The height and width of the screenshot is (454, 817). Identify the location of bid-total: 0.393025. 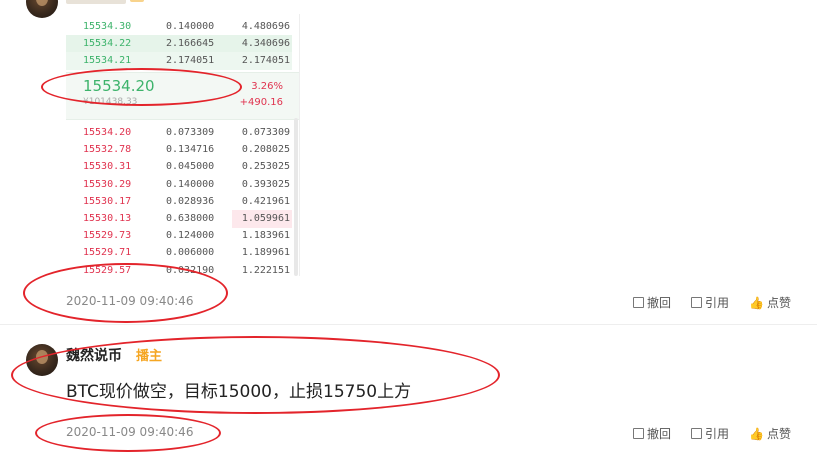
(265, 184).